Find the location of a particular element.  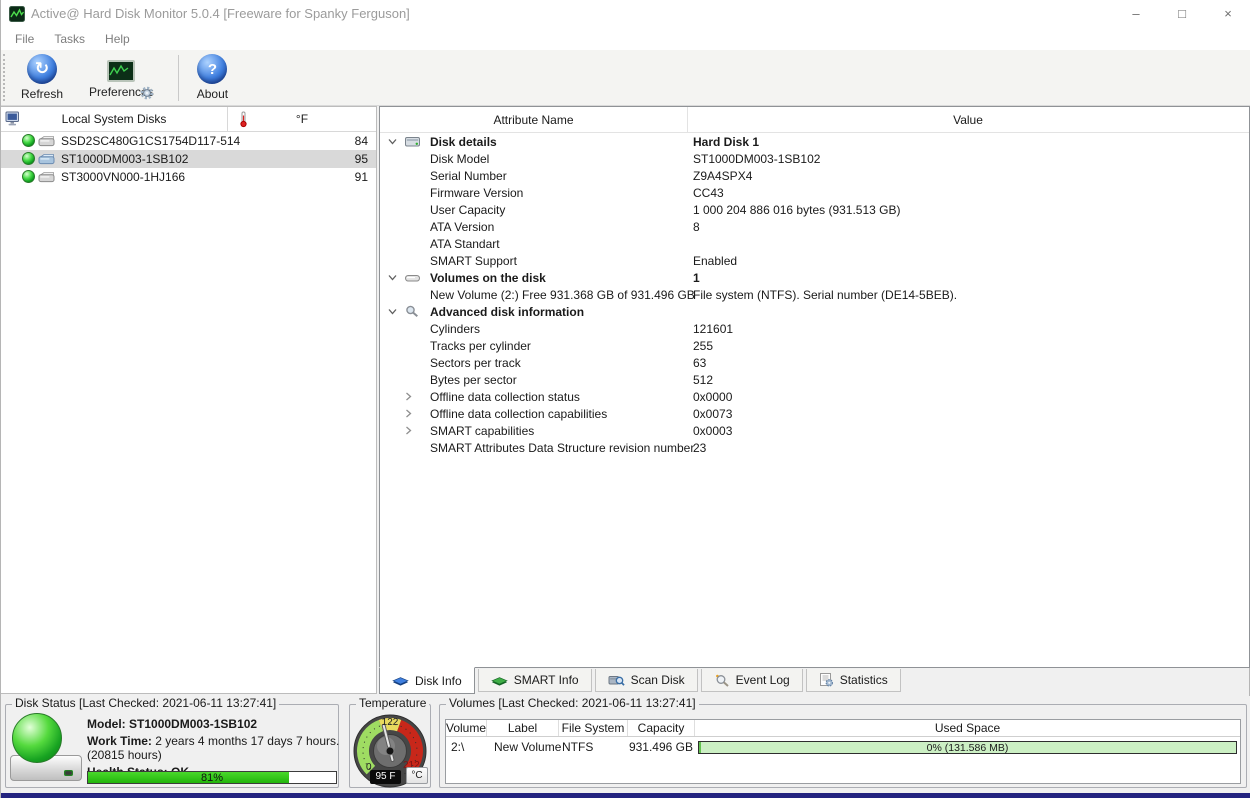

used-space-label: 0% (131.586 MB) is located at coordinates (967, 747).